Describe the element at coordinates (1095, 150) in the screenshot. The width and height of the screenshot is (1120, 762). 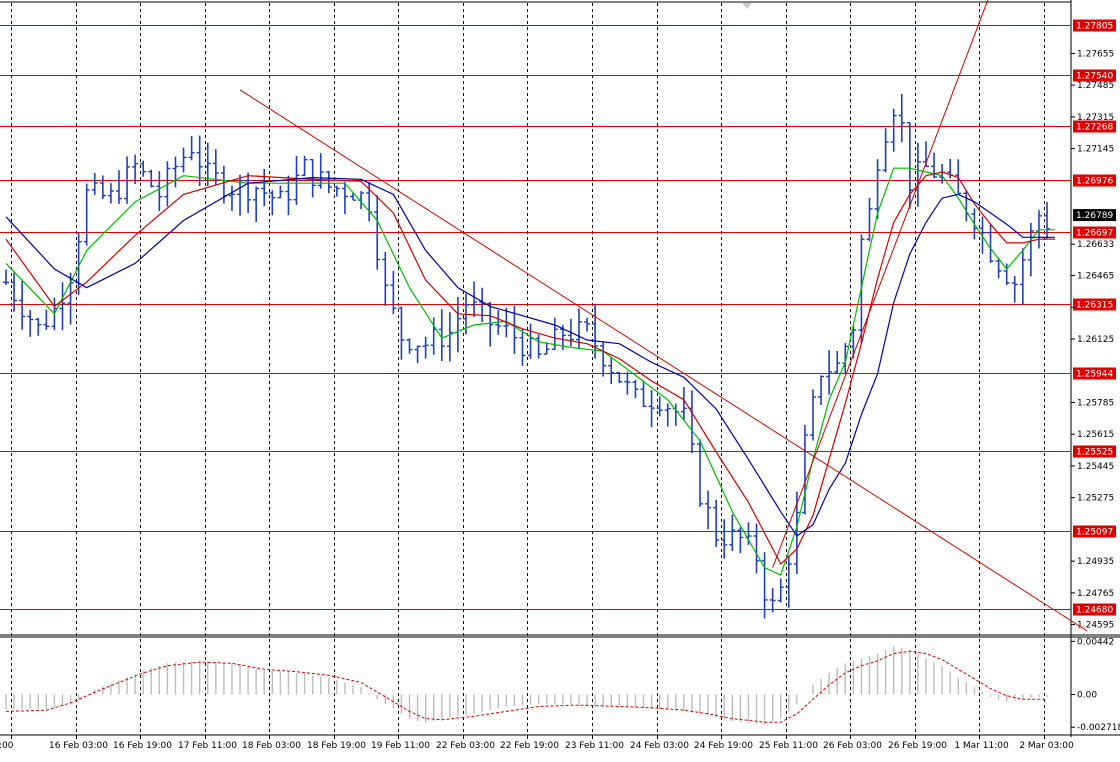
I see `price-tick-label: 1.27145` at that location.